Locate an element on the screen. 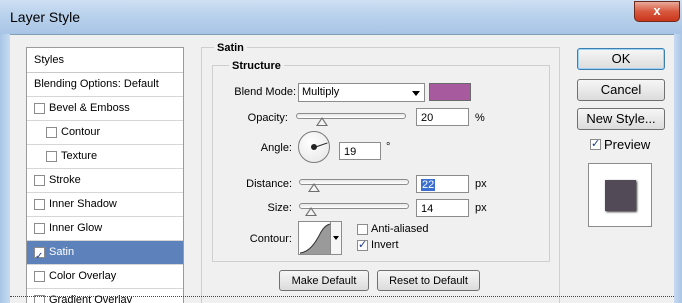  style-item-blending-options-default: Blending Options: Default is located at coordinates (105, 85).